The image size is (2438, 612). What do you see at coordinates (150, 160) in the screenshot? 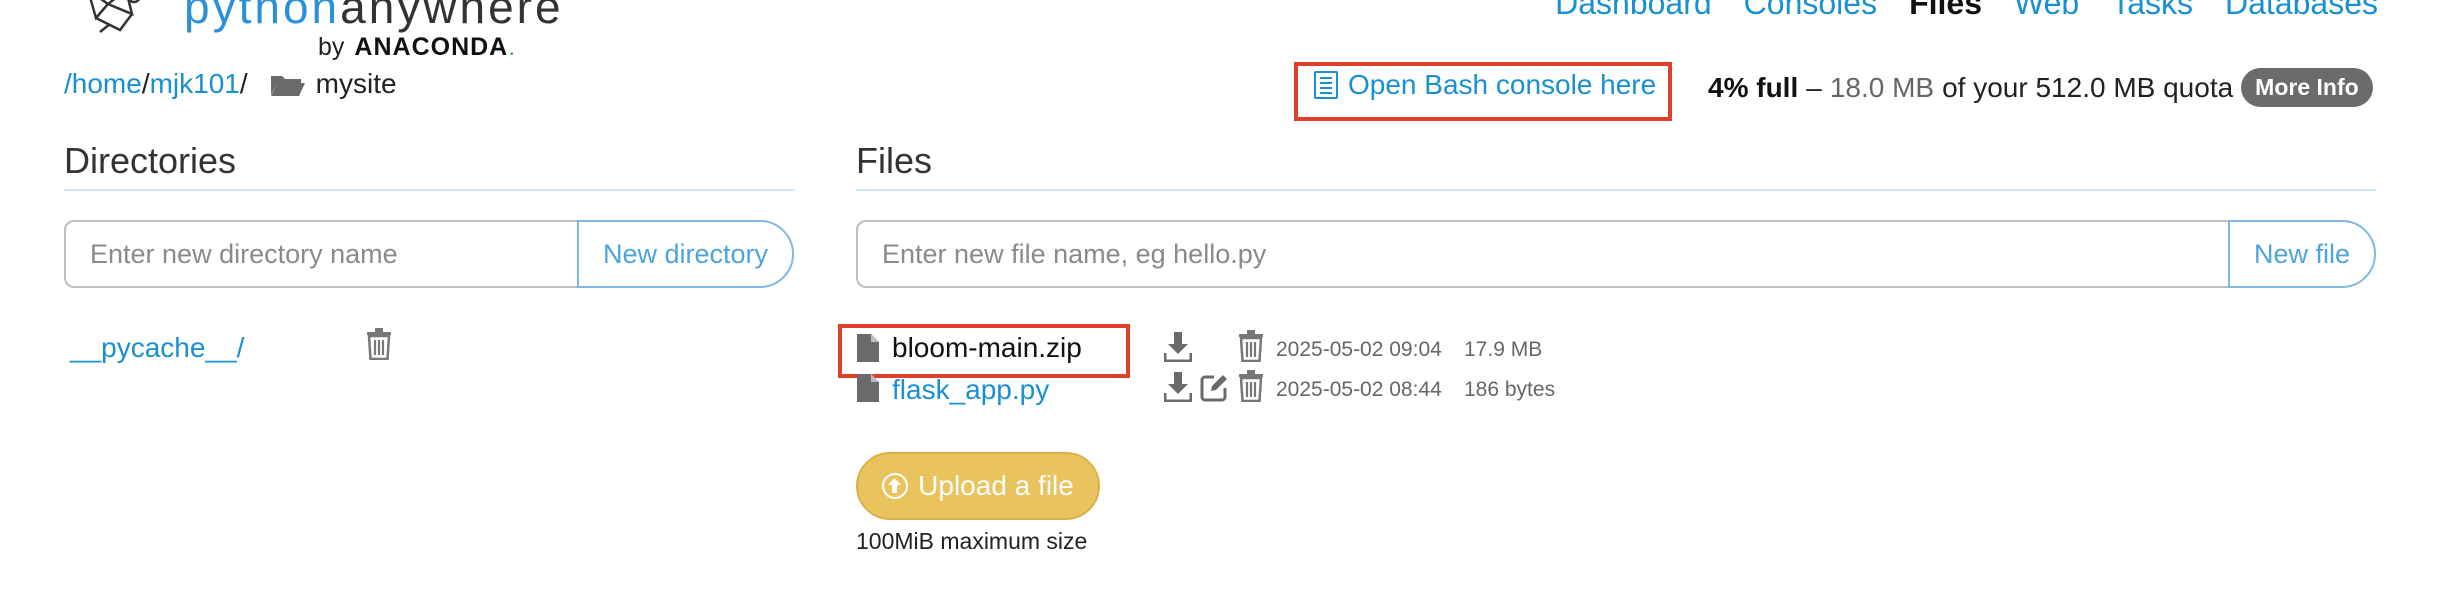
I see `directories-heading: Directories` at bounding box center [150, 160].